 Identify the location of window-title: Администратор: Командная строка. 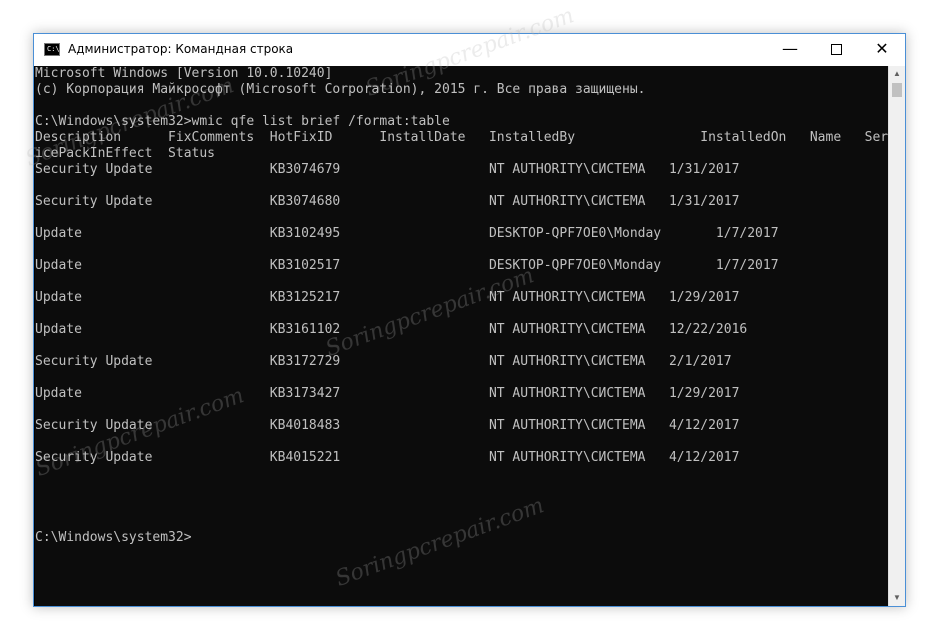
(181, 49).